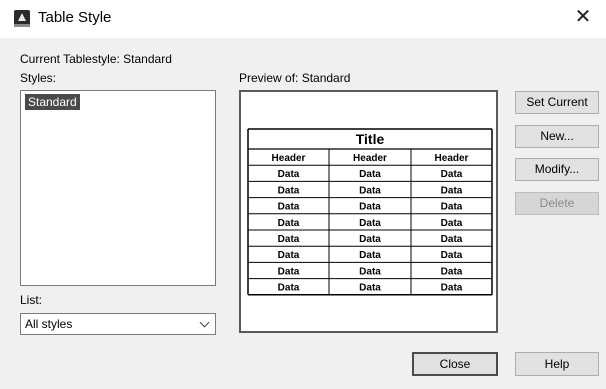 The image size is (606, 389). What do you see at coordinates (583, 17) in the screenshot?
I see `close-icon: ✕` at bounding box center [583, 17].